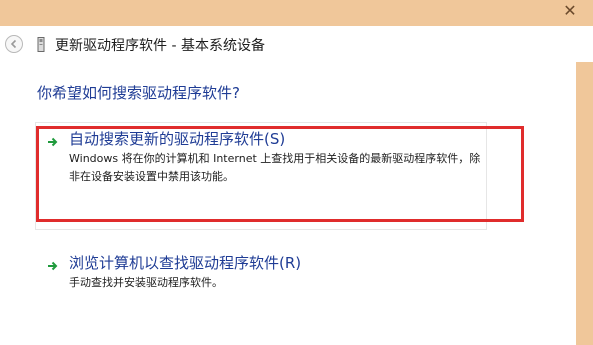  I want to click on search-question: 你希望如何搜索驱动程序软件?, so click(138, 93).